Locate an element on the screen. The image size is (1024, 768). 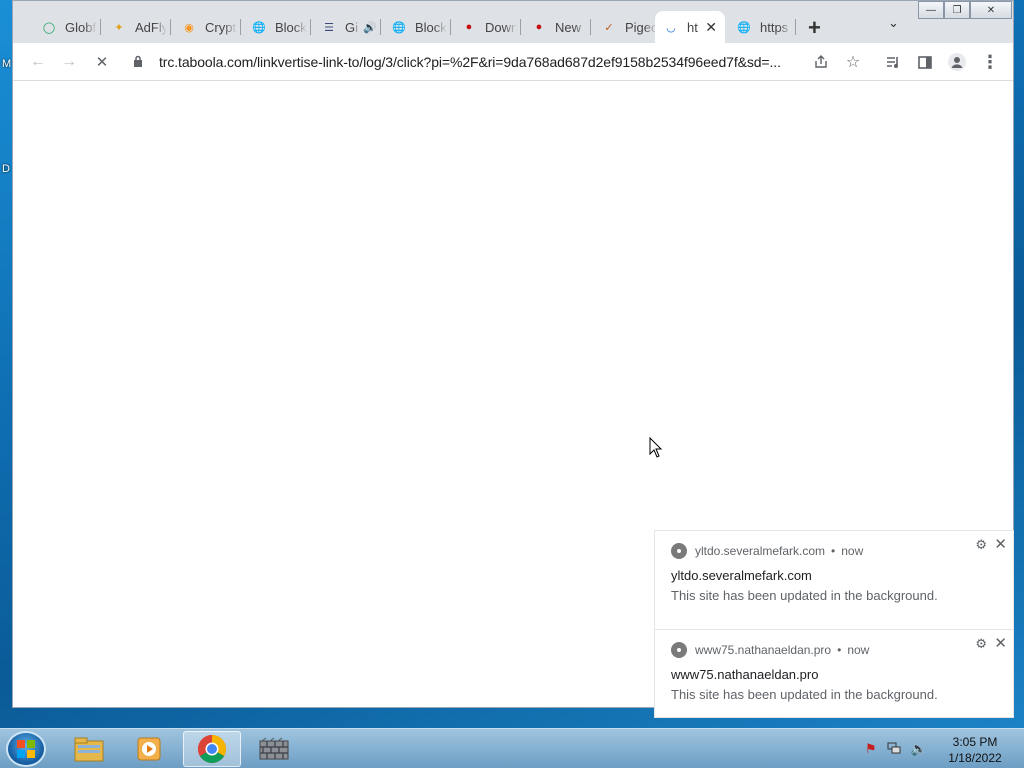
mouse-cursor-icon is located at coordinates (656, 447).